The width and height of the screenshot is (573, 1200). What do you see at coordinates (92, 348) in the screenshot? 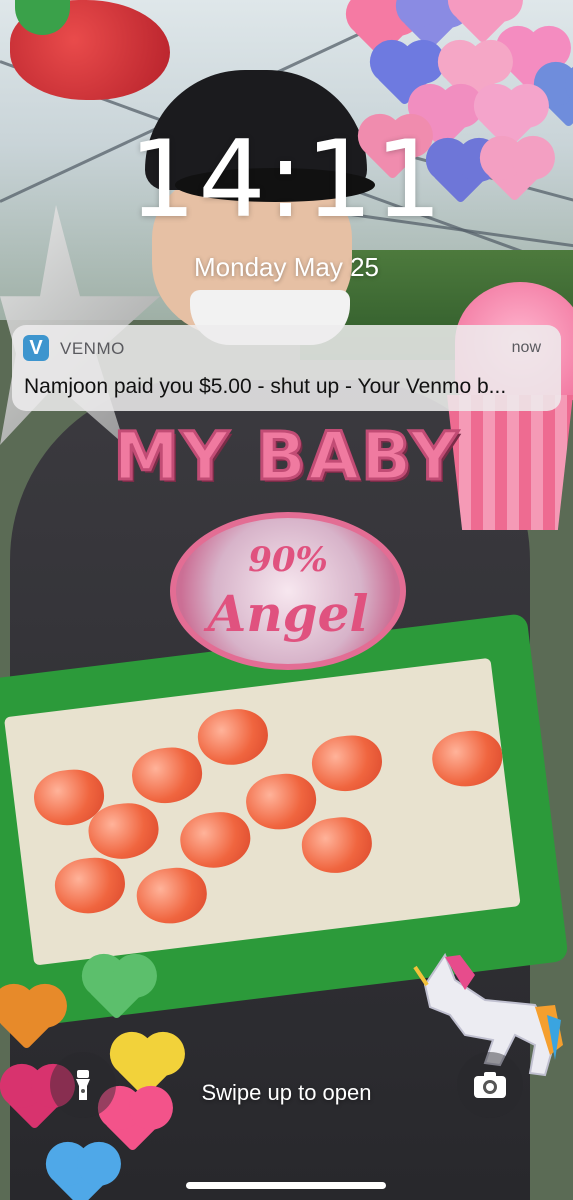
I see `notification-app-name: VENMO` at bounding box center [92, 348].